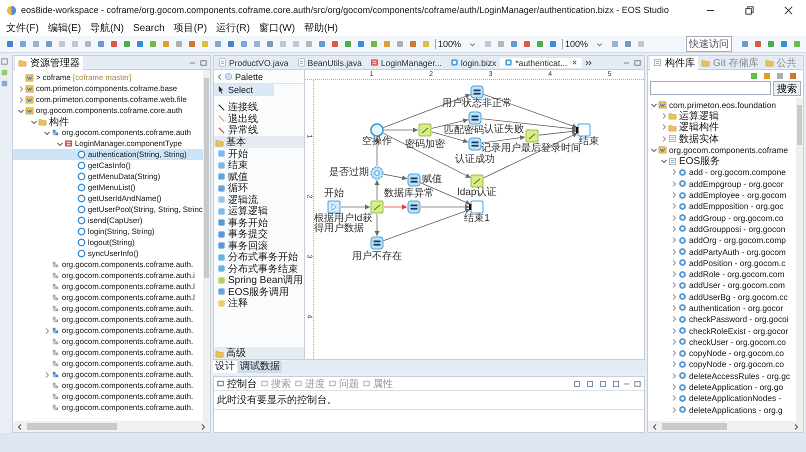 This screenshot has width=806, height=452. What do you see at coordinates (722, 410) in the screenshot?
I see `tree-item: deleteApplications - org.g` at bounding box center [722, 410].